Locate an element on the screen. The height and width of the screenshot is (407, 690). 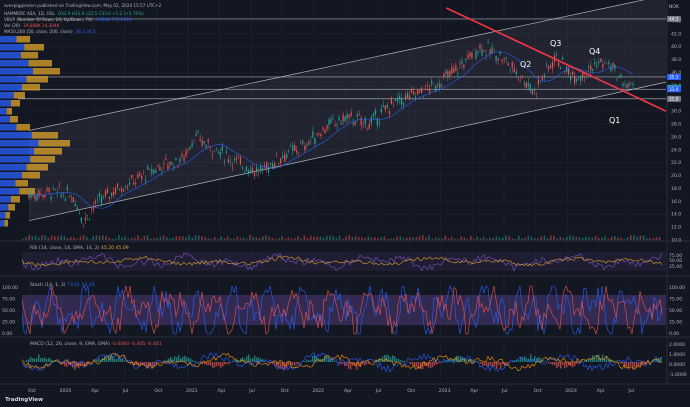
macd-tick-label: 1.0000 is located at coordinates (677, 355).